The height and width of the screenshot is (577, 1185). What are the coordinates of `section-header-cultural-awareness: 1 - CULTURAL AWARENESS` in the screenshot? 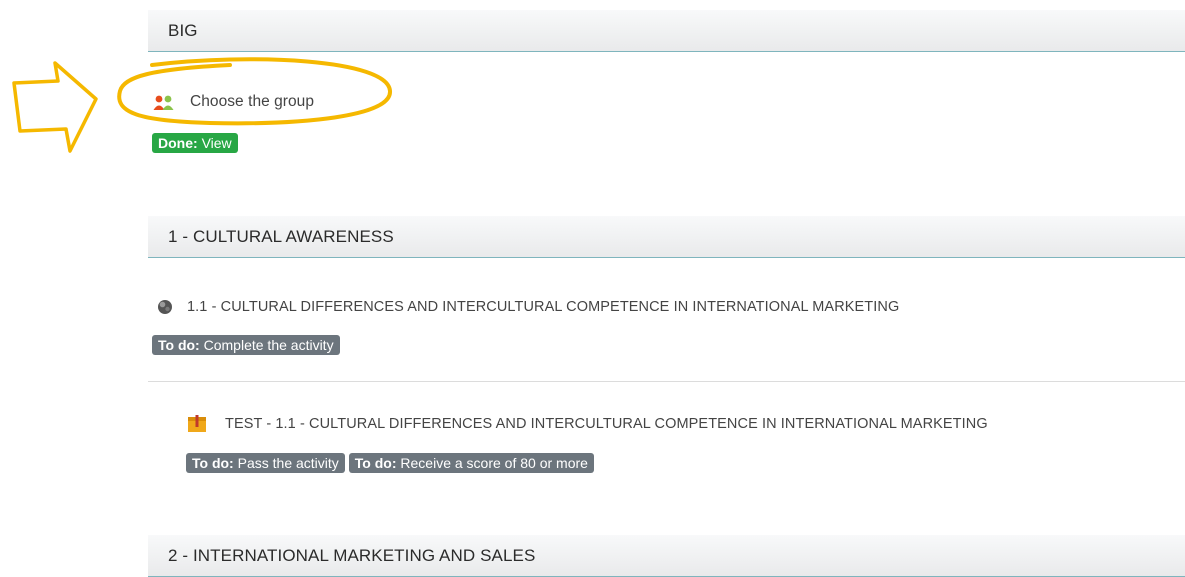 It's located at (666, 237).